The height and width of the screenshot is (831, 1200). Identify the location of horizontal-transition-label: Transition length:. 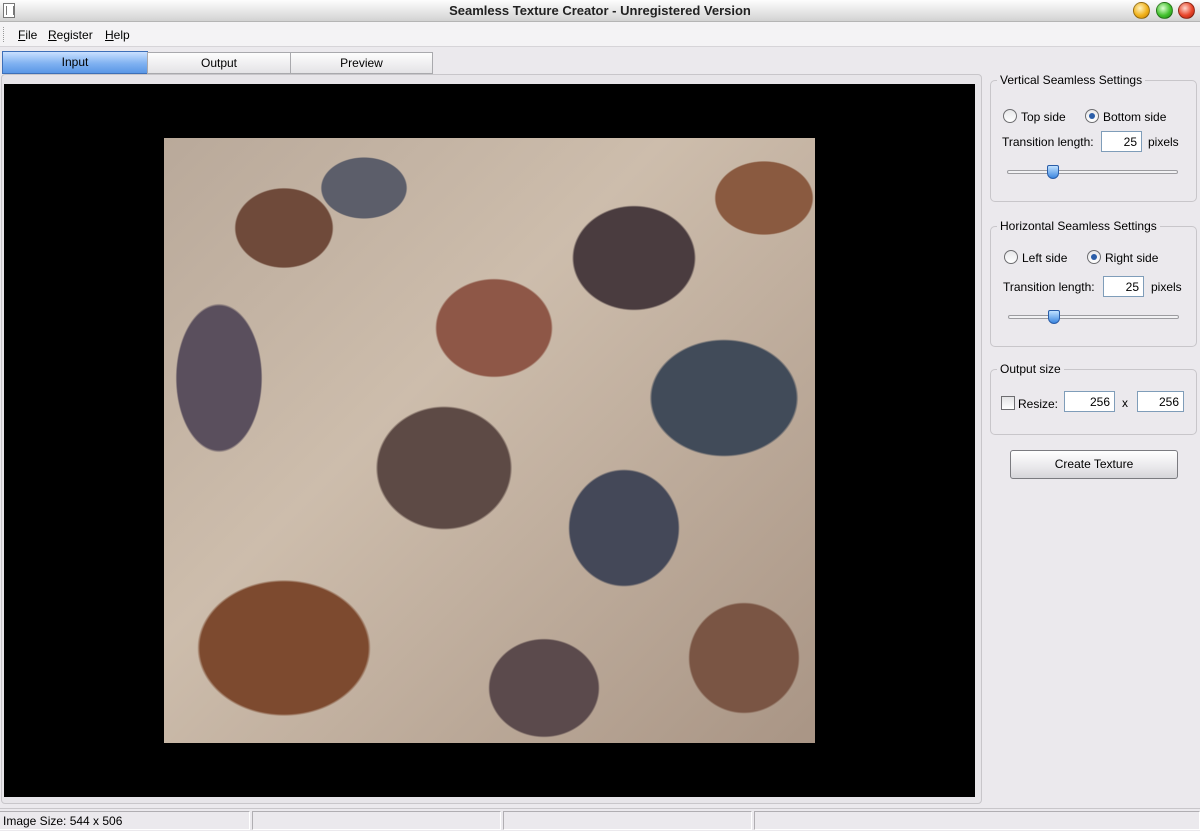
(1049, 287).